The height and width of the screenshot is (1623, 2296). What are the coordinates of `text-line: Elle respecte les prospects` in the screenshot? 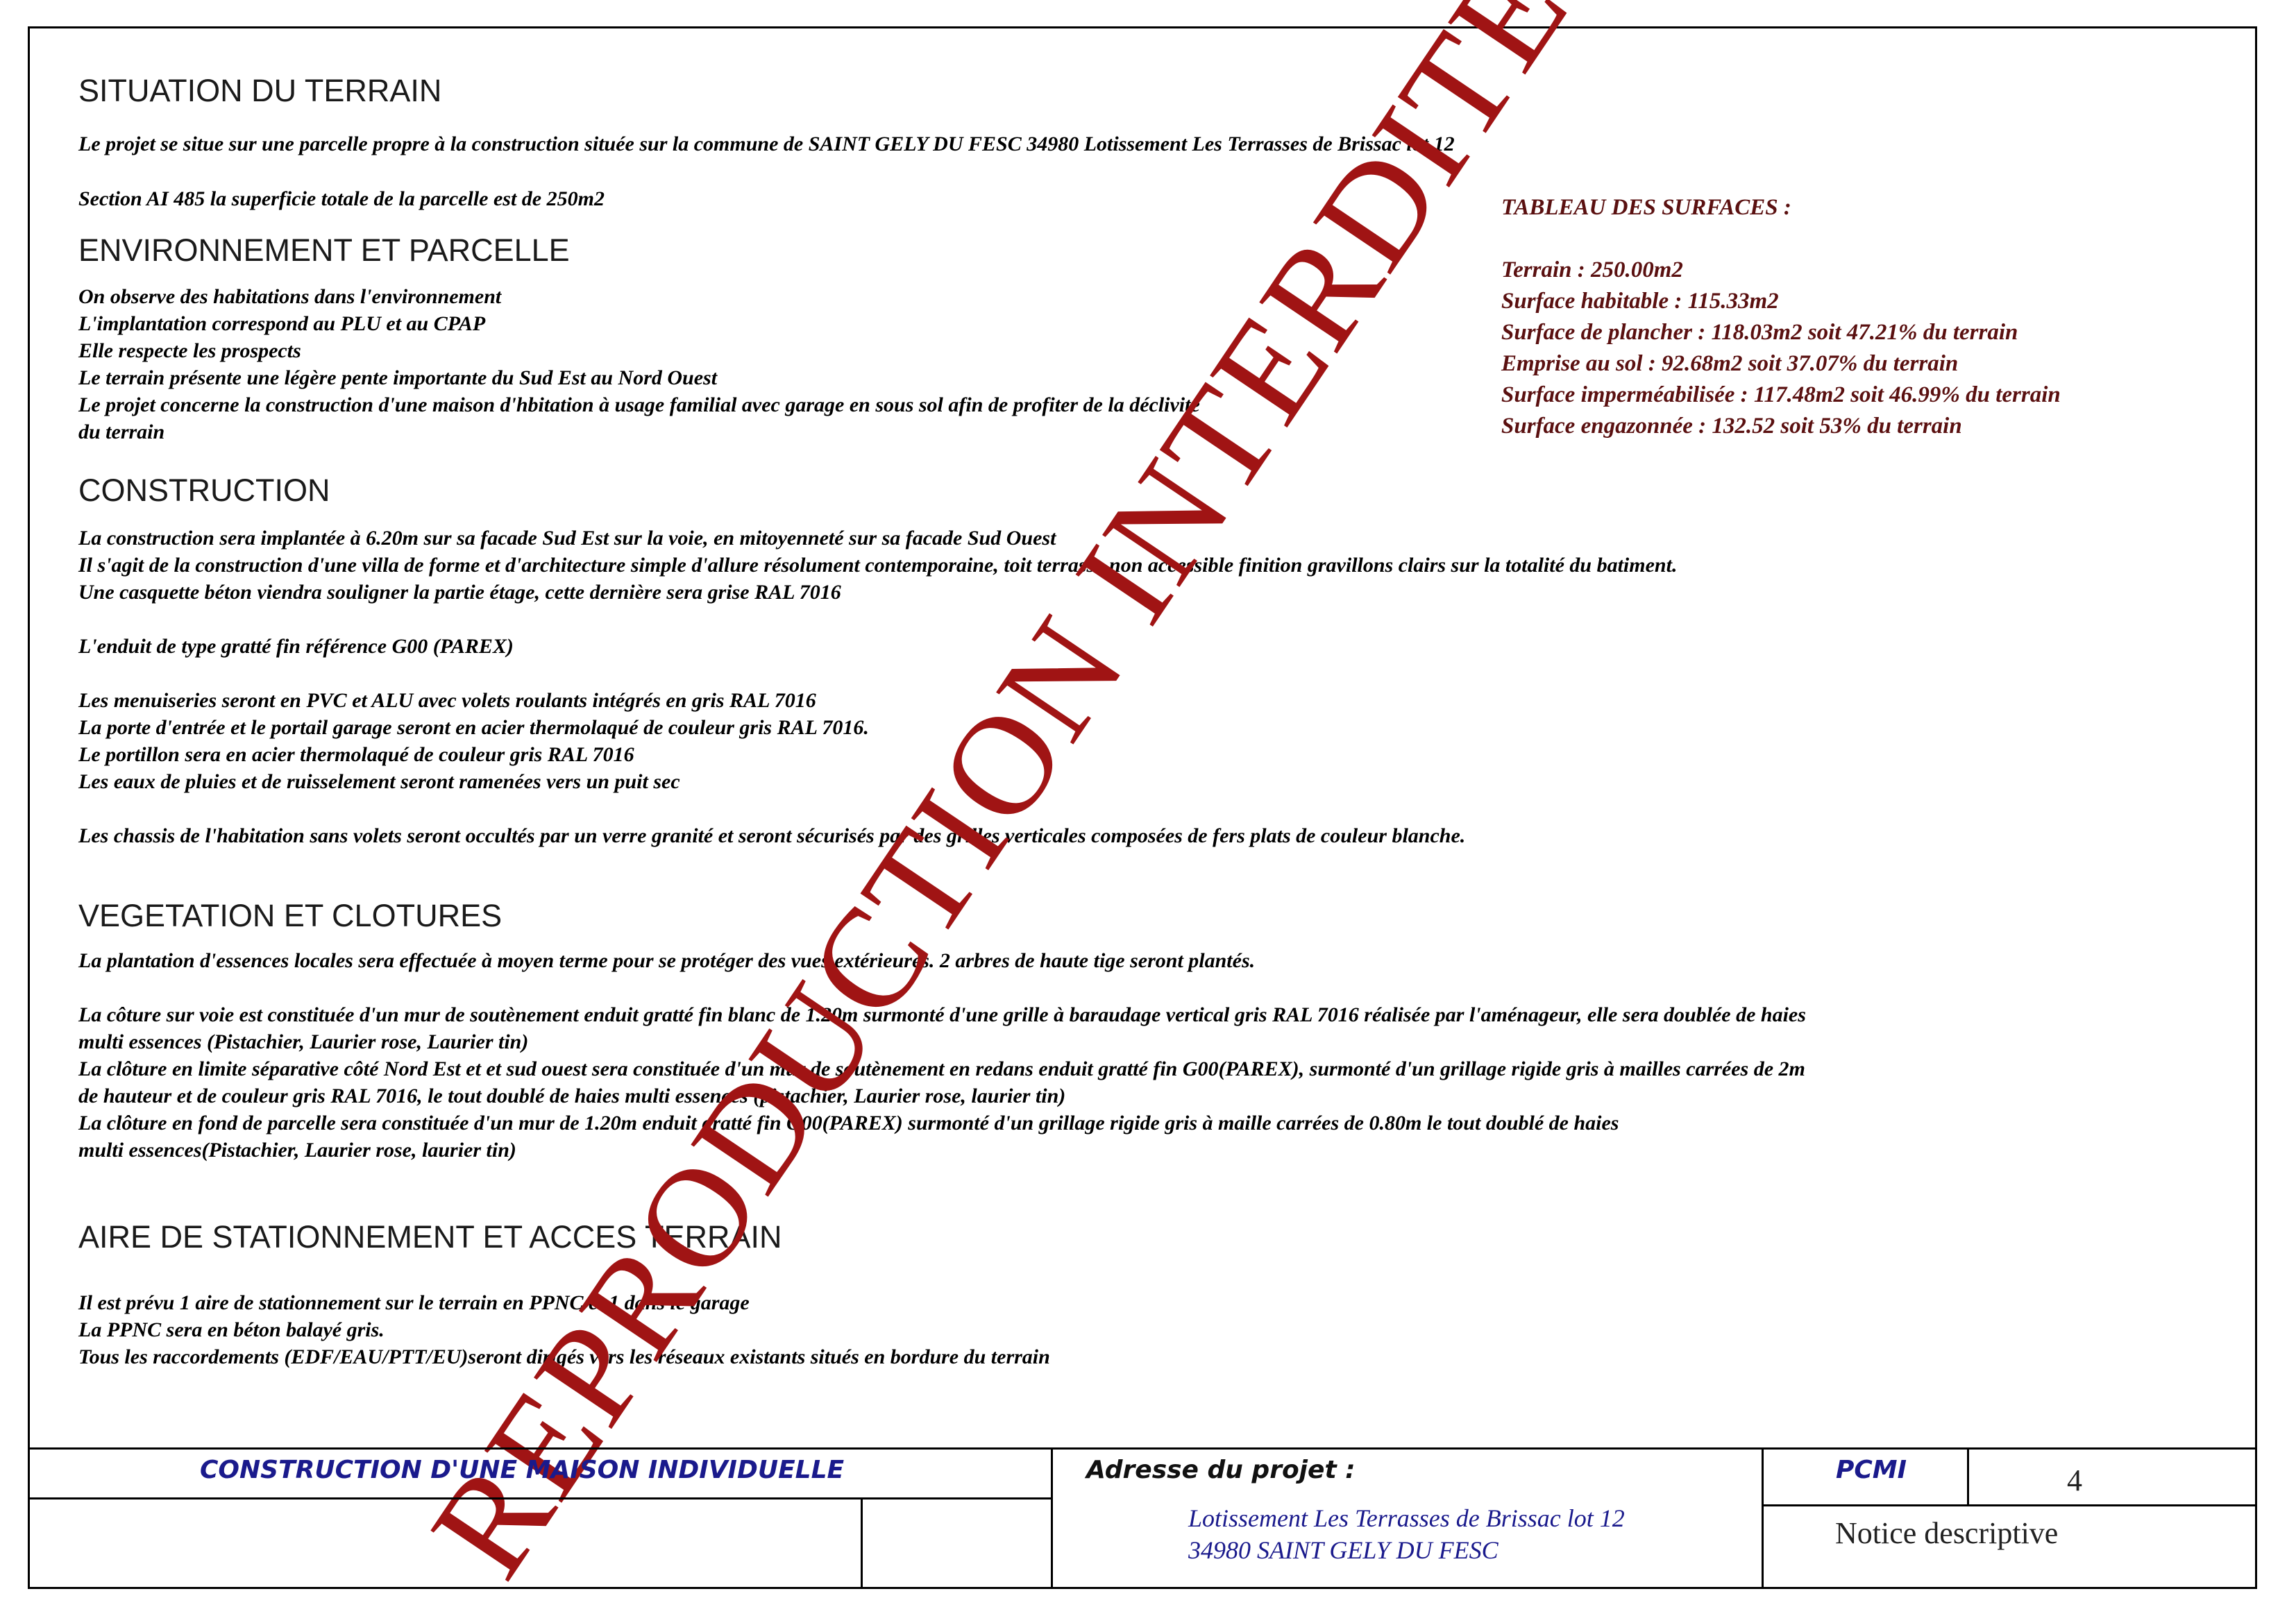 It's located at (190, 350).